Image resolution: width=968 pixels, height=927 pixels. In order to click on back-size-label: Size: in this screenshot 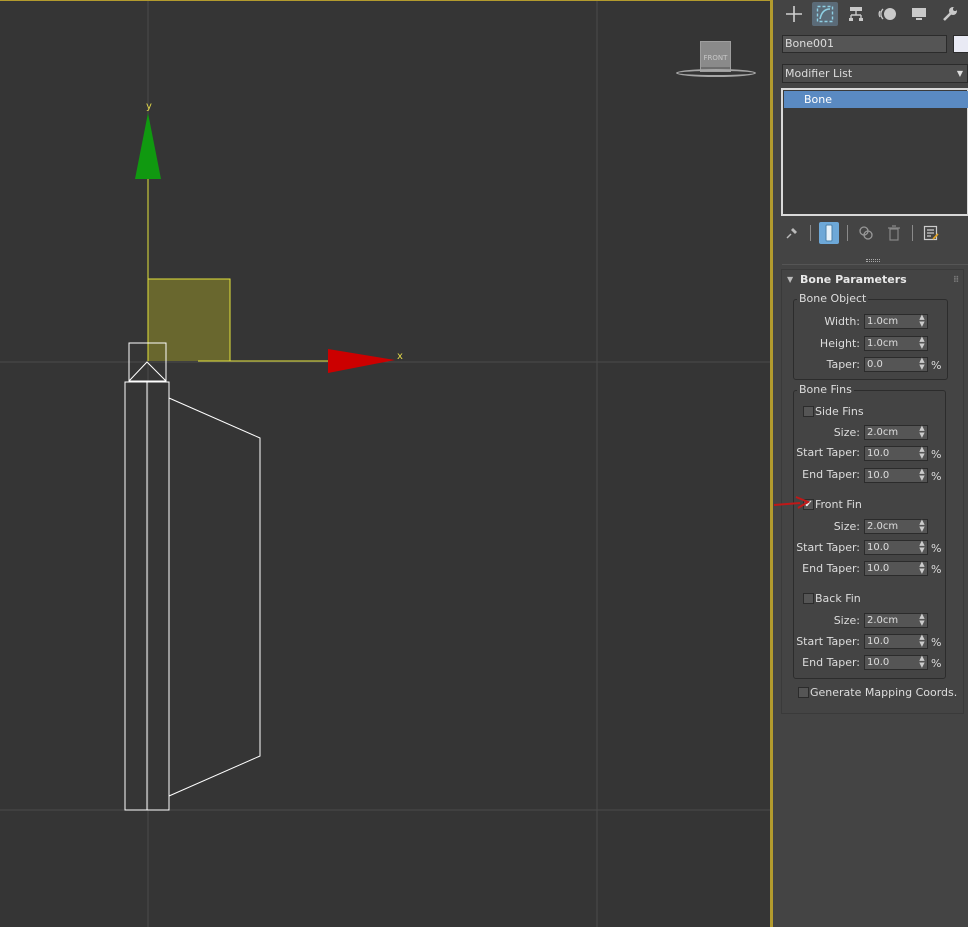, I will do `click(846, 620)`.